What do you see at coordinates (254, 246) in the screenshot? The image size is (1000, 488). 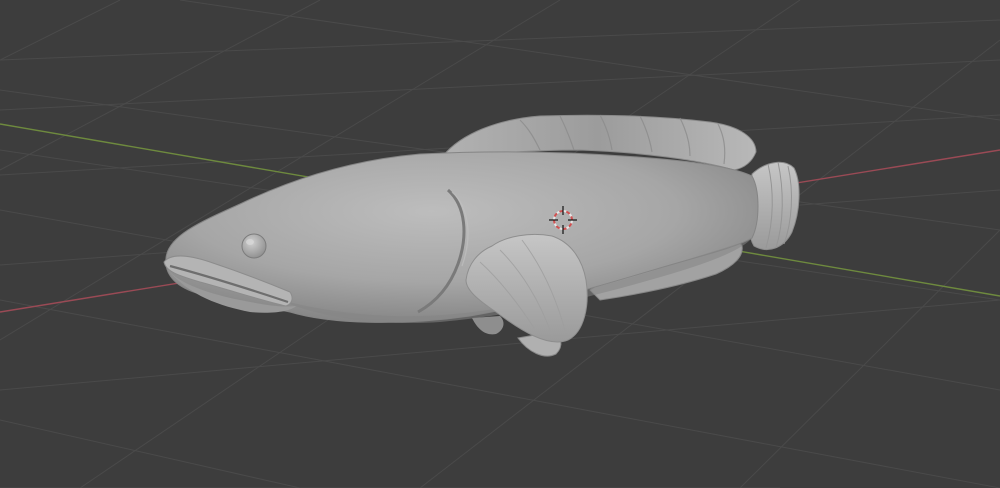 I see `fish-eye` at bounding box center [254, 246].